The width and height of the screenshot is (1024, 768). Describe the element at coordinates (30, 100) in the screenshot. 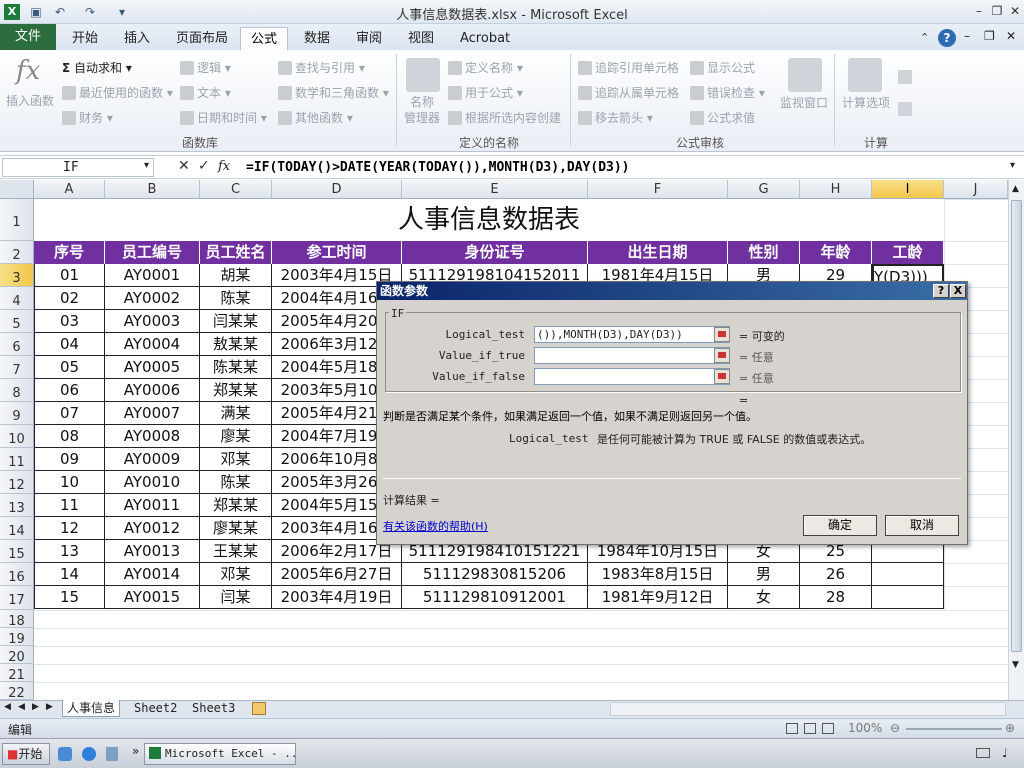

I see `insert-function-button: 插入函数` at that location.